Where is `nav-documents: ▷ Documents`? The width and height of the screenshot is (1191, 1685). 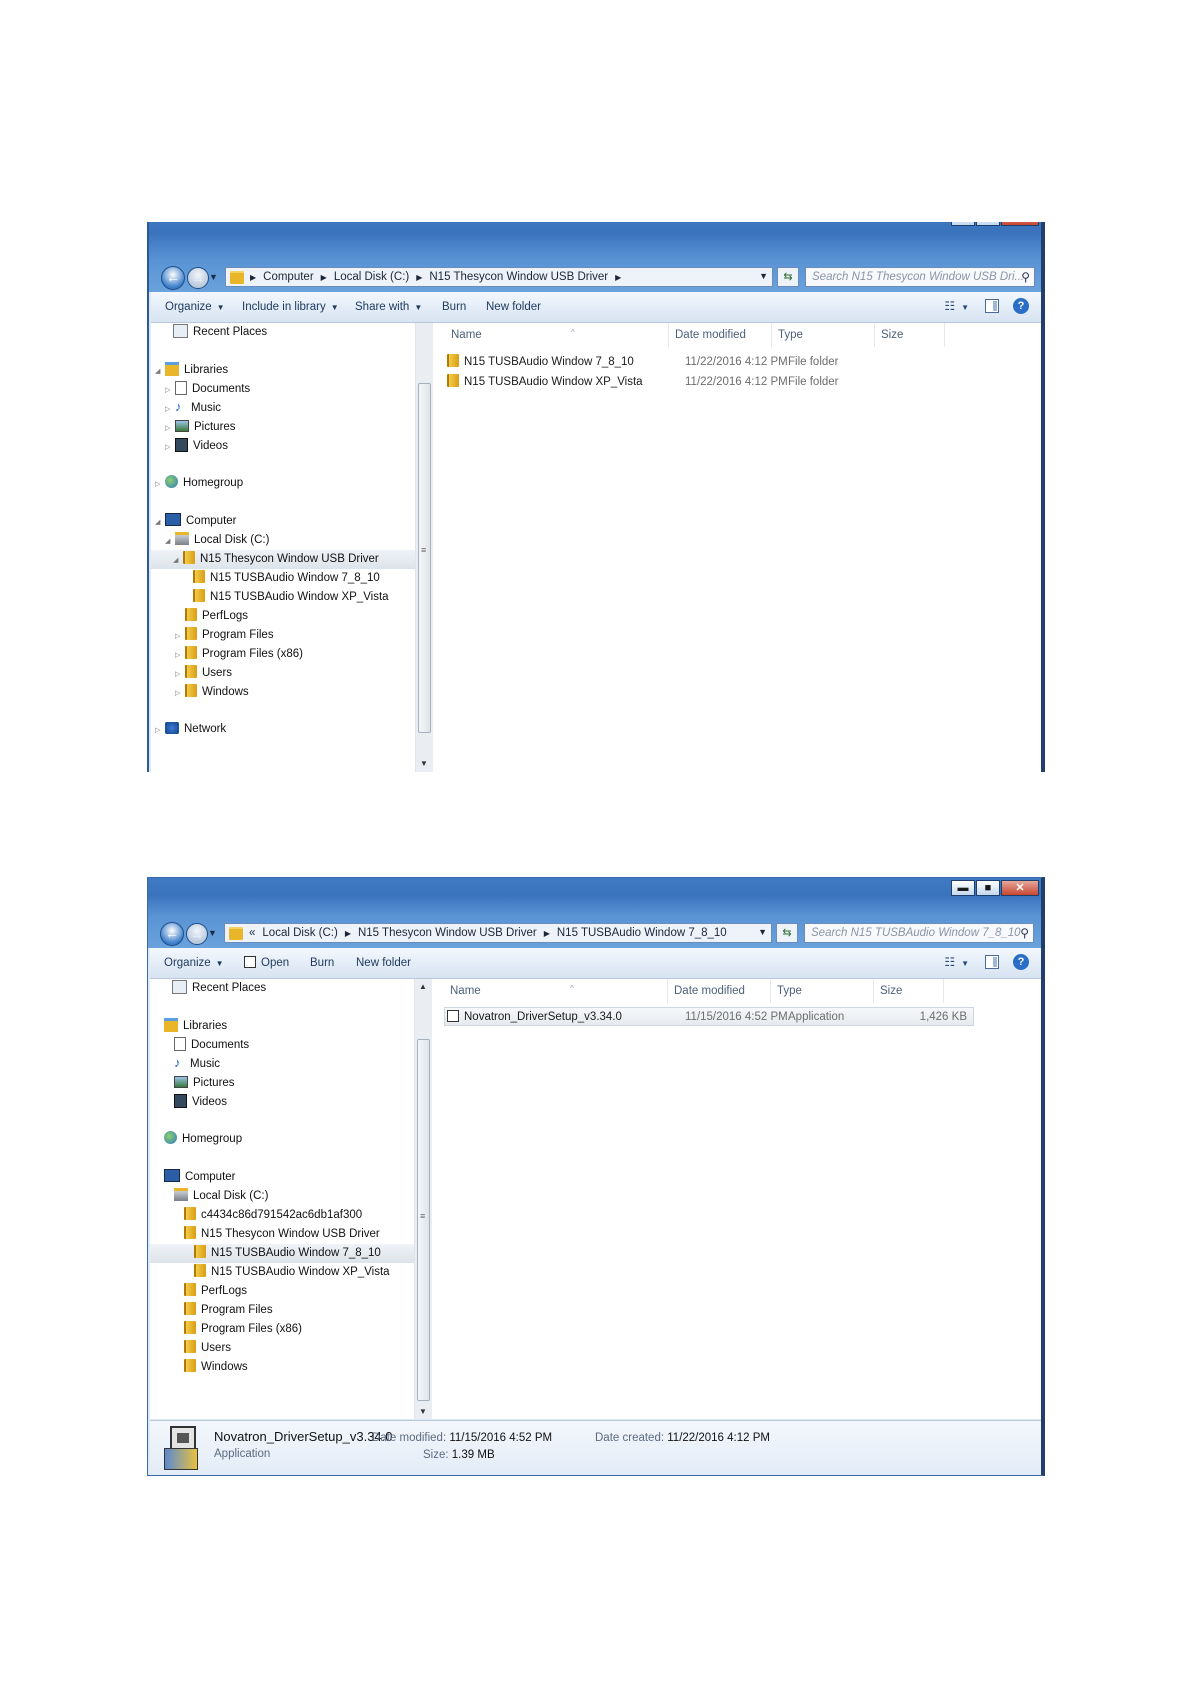 nav-documents: ▷ Documents is located at coordinates (207, 389).